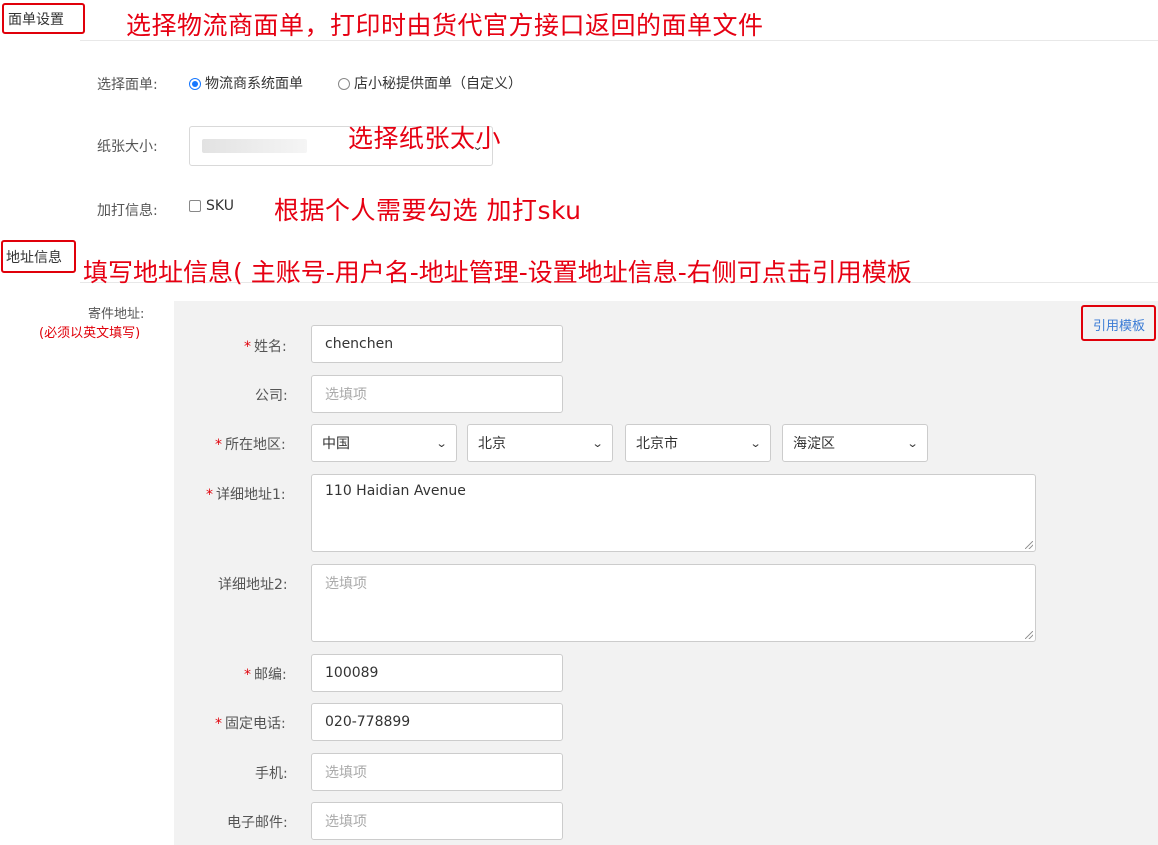 This screenshot has width=1158, height=845. I want to click on extra-print-label: 加打信息:, so click(127, 211).